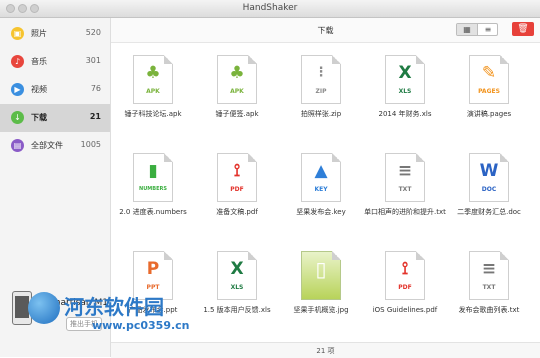  I want to click on file-thumbnail: X XLS, so click(405, 79).